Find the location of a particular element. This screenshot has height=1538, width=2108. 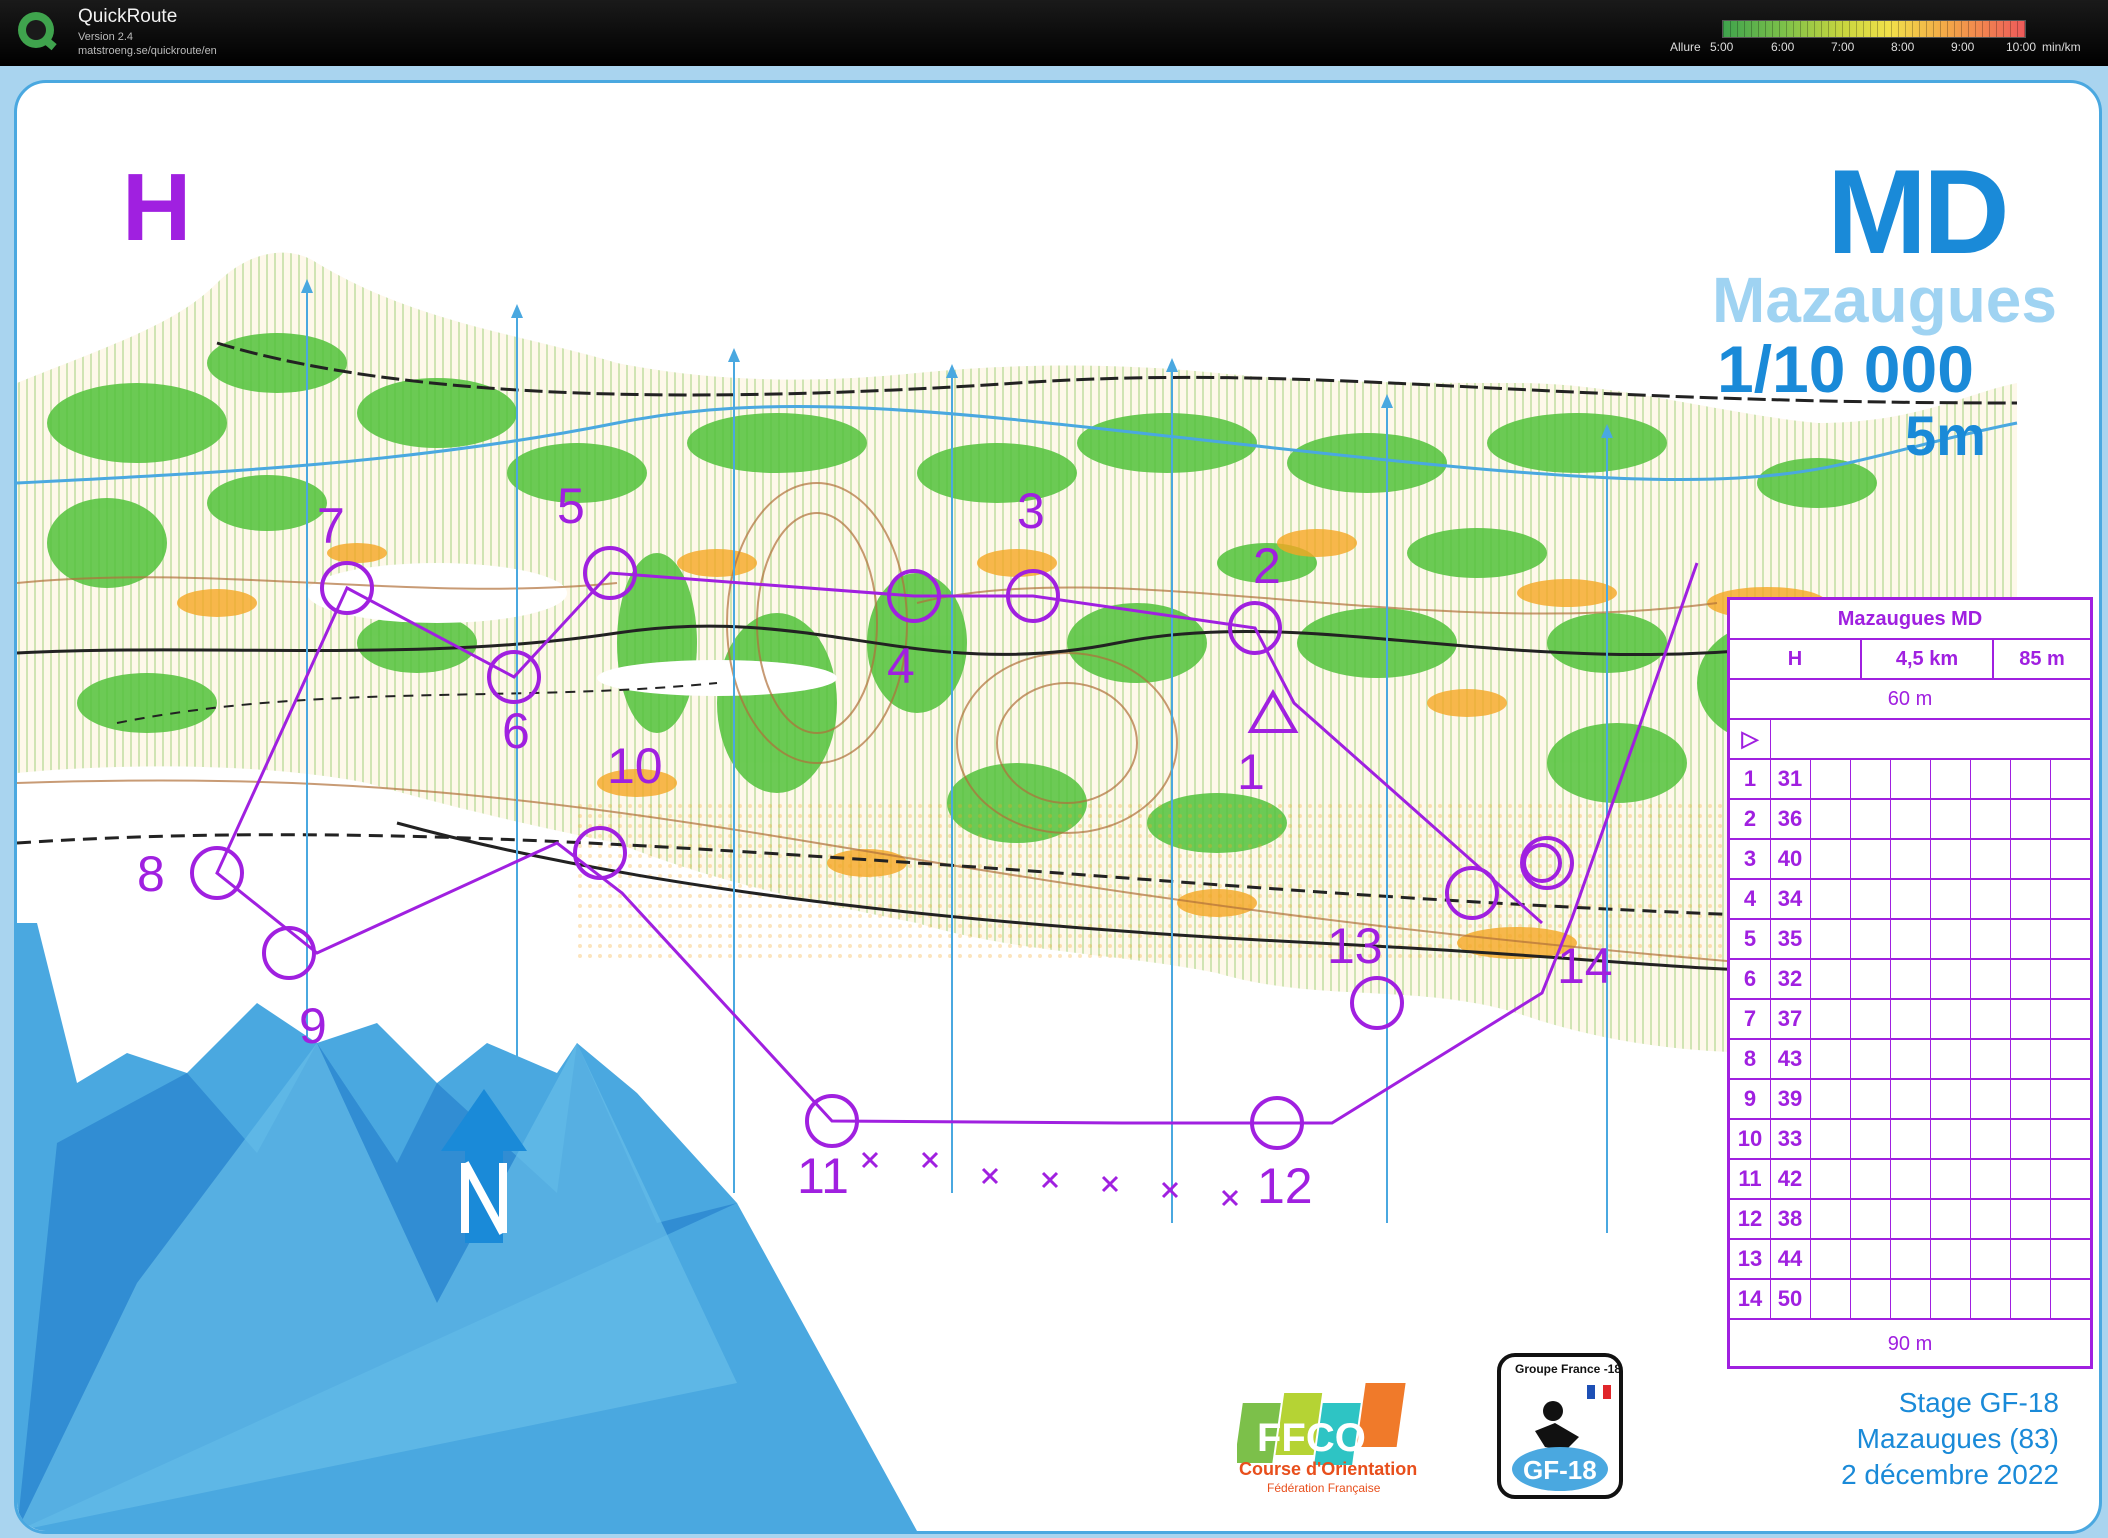

cd-control-number: 3 is located at coordinates (1750, 859).